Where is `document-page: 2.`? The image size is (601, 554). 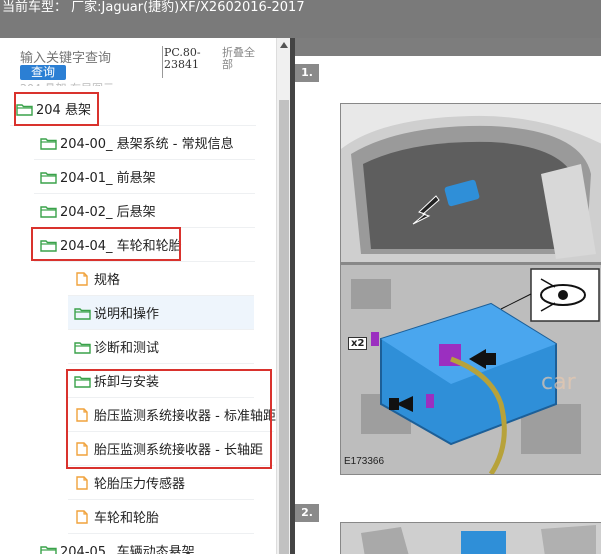
document-page: 2. is located at coordinates (448, 526).